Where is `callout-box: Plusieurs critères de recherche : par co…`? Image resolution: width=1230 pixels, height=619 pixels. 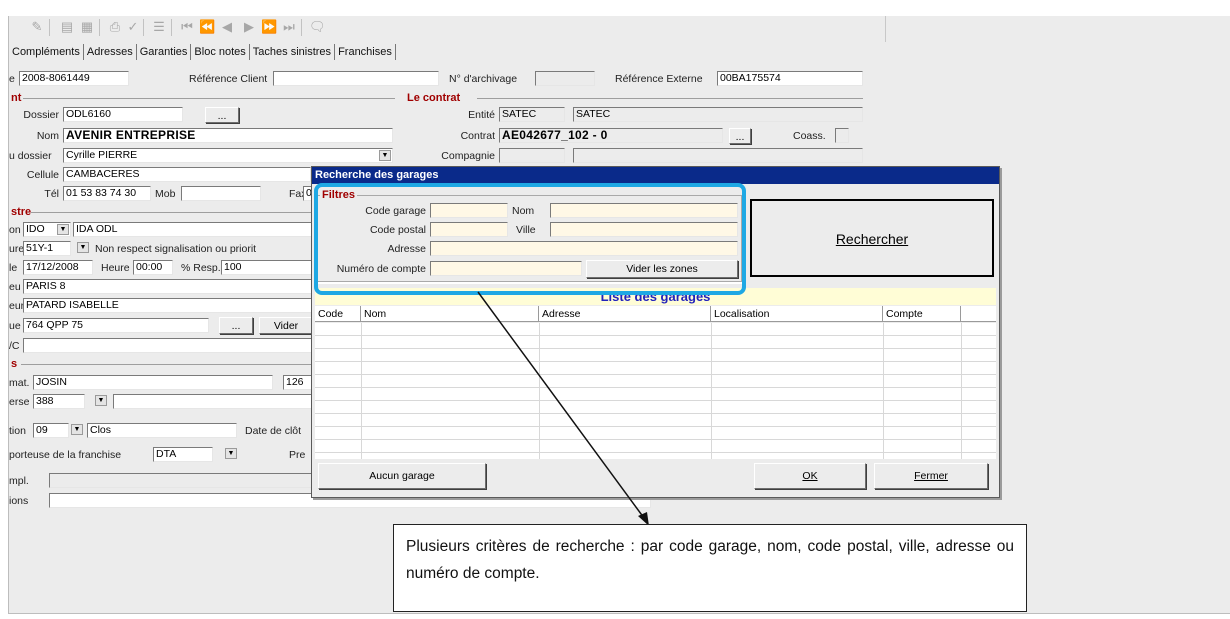
callout-box: Plusieurs critères de recherche : par co… is located at coordinates (710, 568).